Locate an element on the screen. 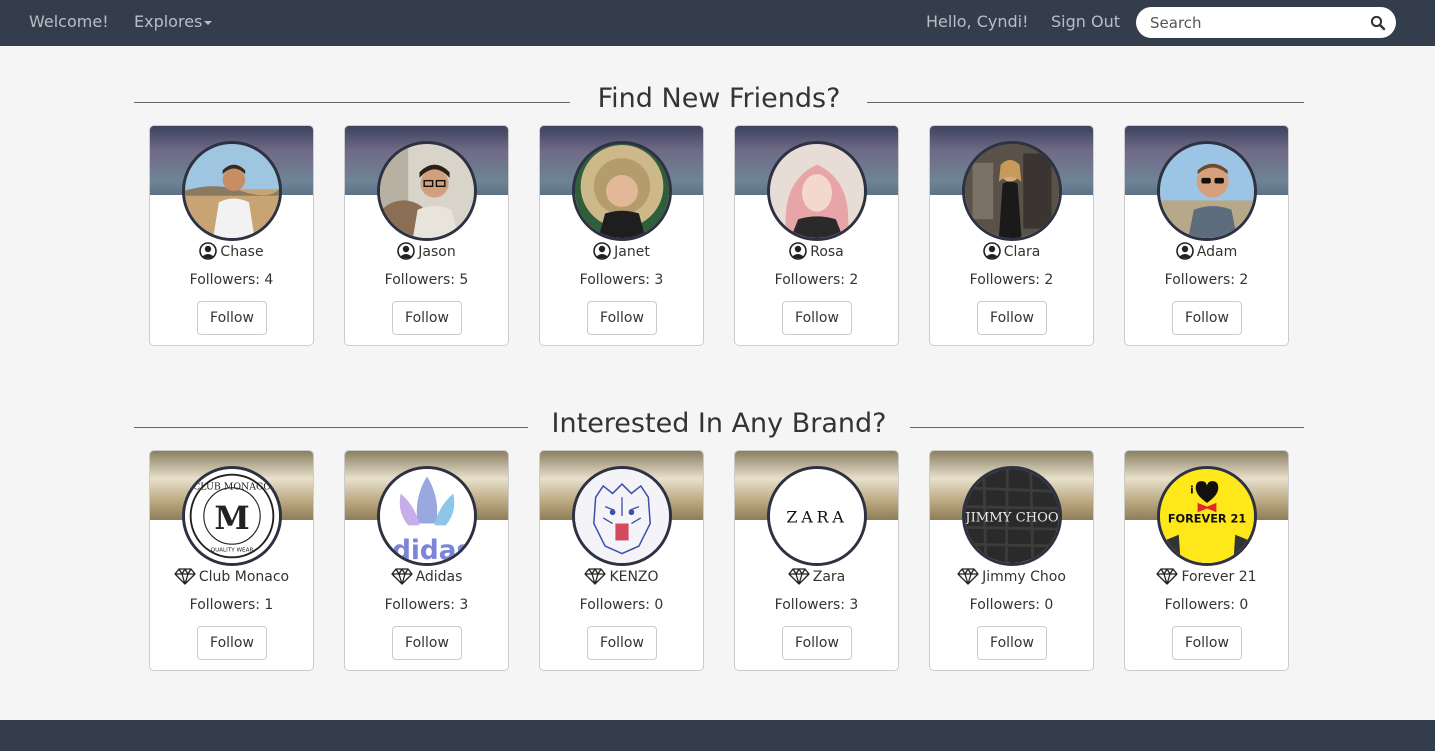 The height and width of the screenshot is (751, 1435). friend-card: Adam Followers: 2 Follow is located at coordinates (1206, 235).